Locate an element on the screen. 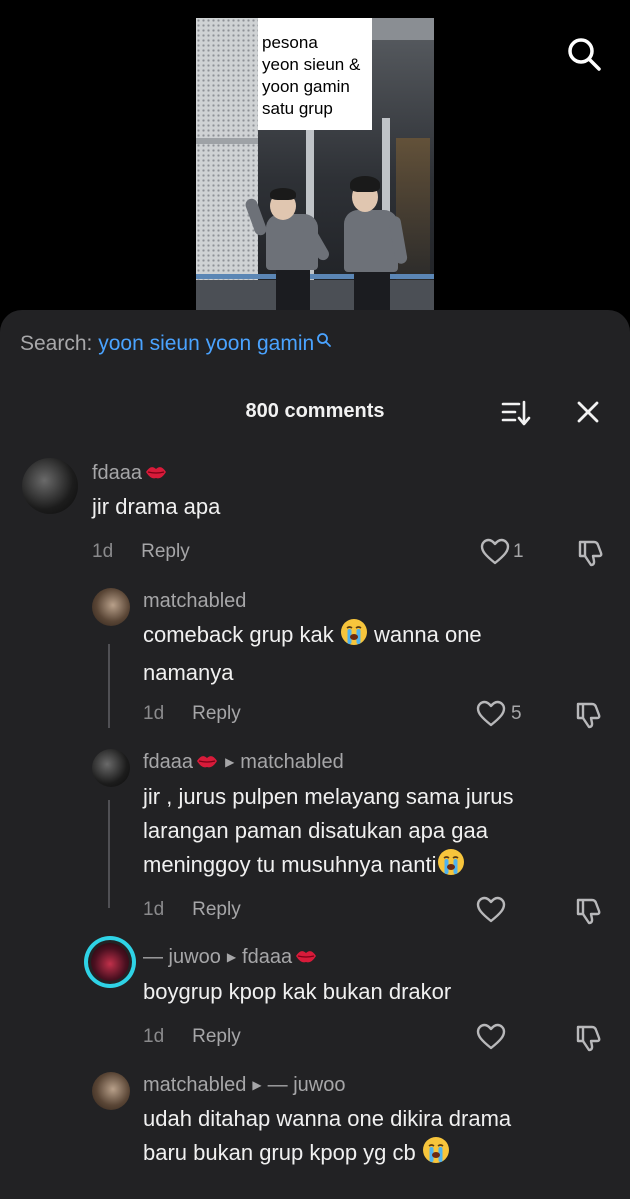  comment-line: boygrup kpop kak bukan drakor is located at coordinates (297, 991).